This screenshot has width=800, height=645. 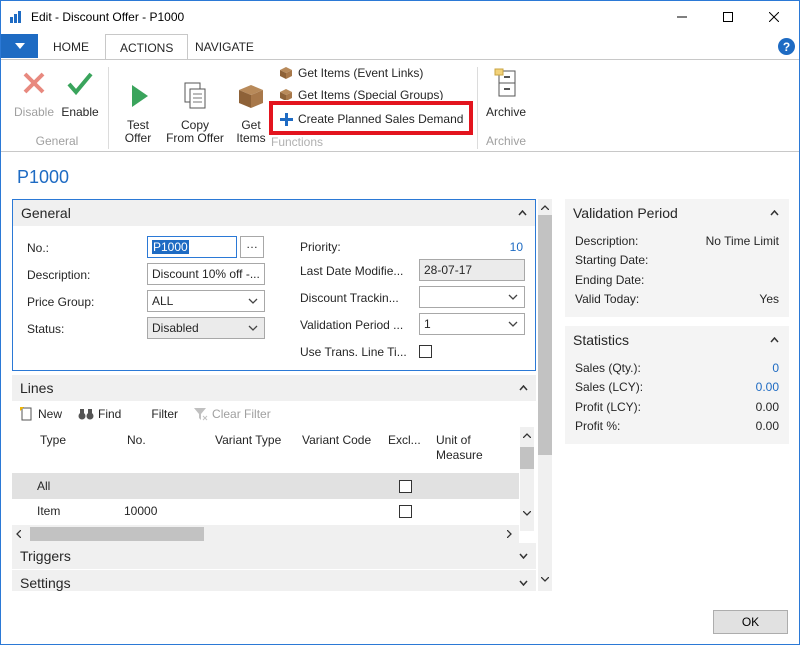 I want to click on status-label: Status:, so click(x=46, y=329).